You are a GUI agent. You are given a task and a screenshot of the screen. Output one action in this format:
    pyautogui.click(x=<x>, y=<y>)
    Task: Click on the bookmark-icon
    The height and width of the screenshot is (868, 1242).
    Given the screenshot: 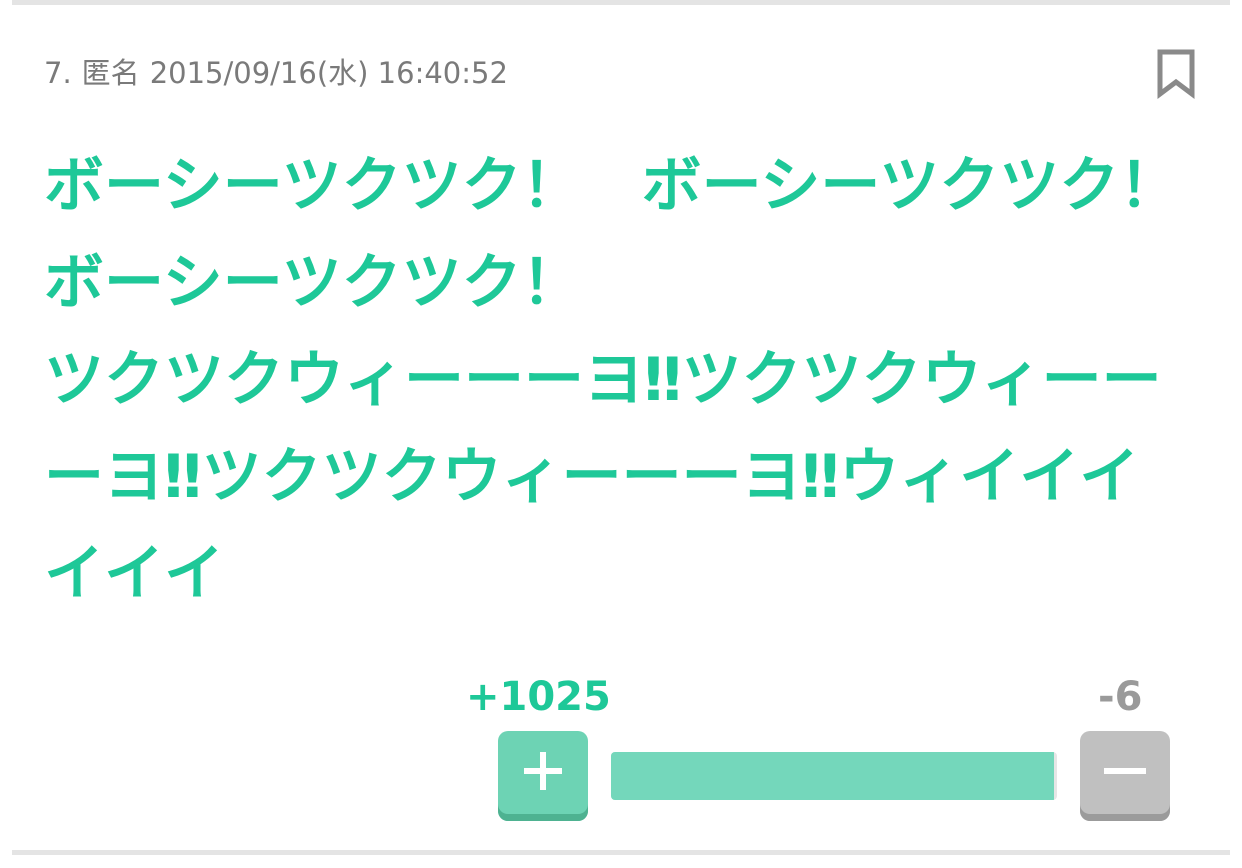 What is the action you would take?
    pyautogui.click(x=1176, y=74)
    